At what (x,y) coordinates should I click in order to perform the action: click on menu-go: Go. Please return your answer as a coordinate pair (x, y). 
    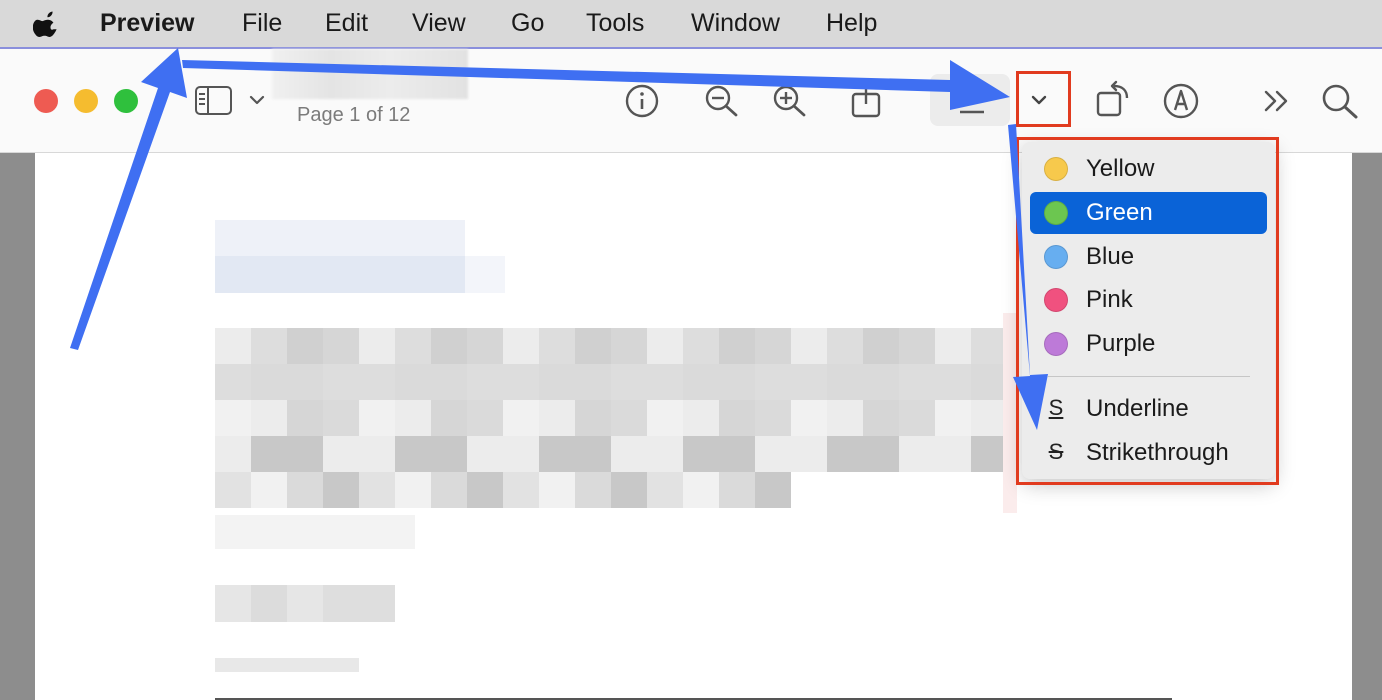
    Looking at the image, I should click on (527, 23).